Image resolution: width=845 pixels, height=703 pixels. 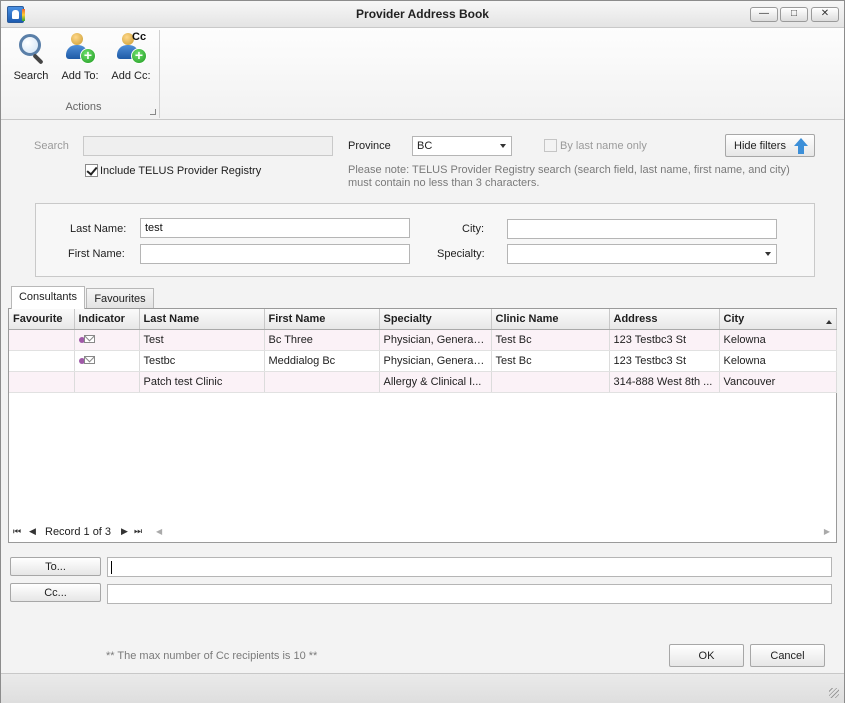 What do you see at coordinates (181, 171) in the screenshot?
I see `include-registry-label: Include TELUS Provider Registry` at bounding box center [181, 171].